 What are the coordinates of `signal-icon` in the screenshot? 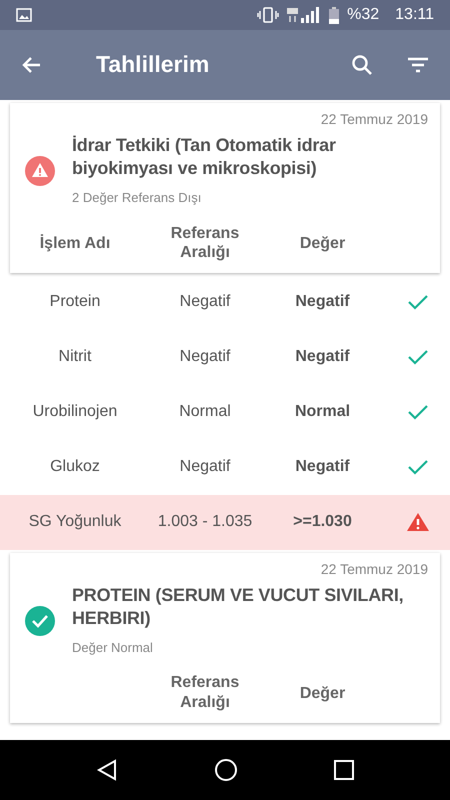 It's located at (304, 15).